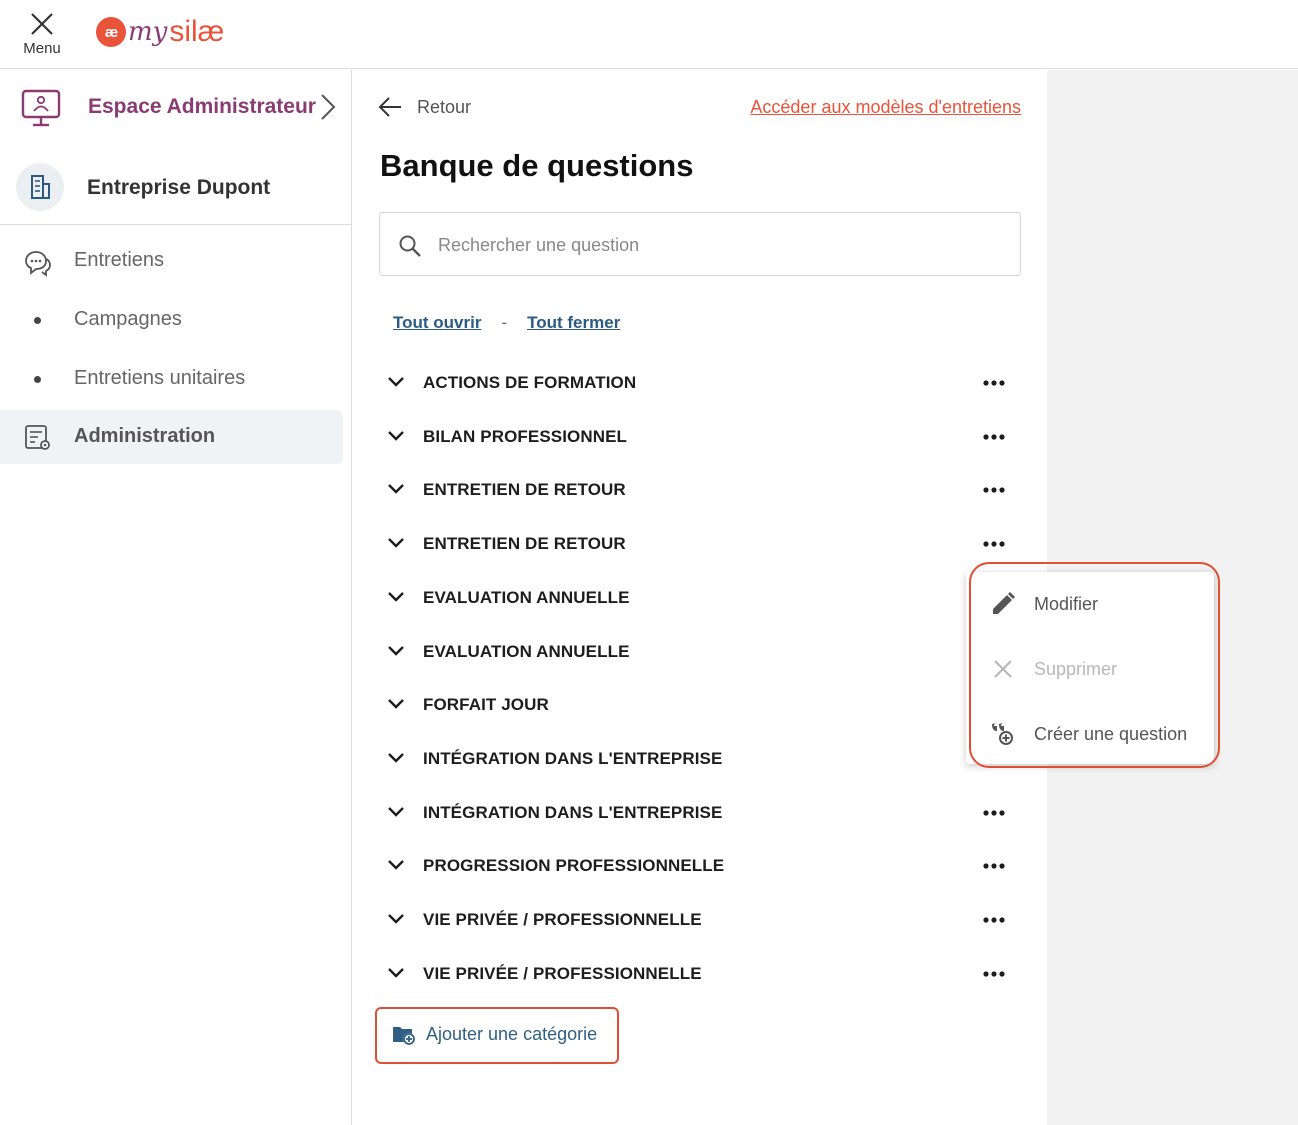  What do you see at coordinates (699, 383) in the screenshot?
I see `category-row: ACTIONS DE FORMATION` at bounding box center [699, 383].